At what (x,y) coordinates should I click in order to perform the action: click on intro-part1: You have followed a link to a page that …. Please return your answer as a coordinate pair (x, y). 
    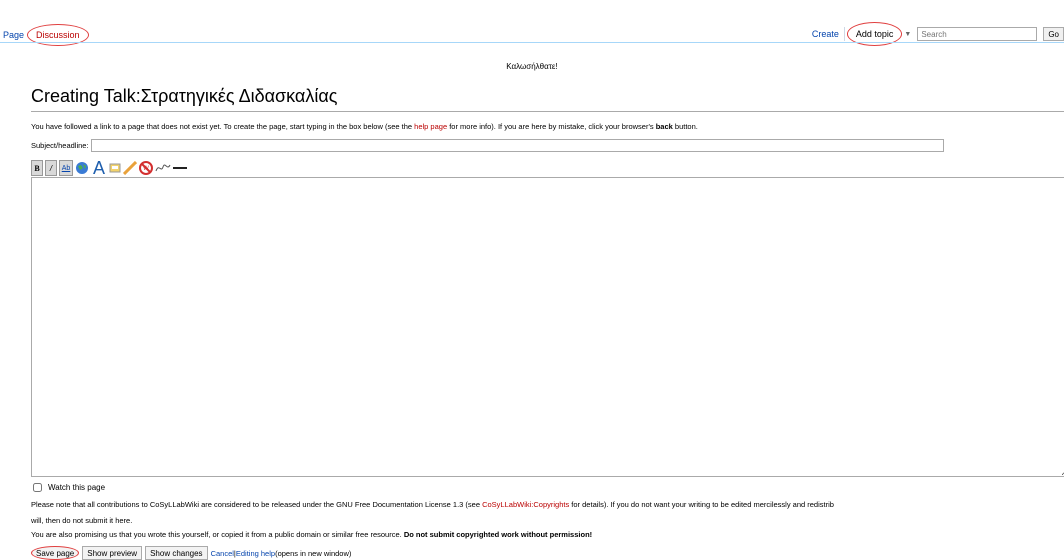
    Looking at the image, I should click on (223, 126).